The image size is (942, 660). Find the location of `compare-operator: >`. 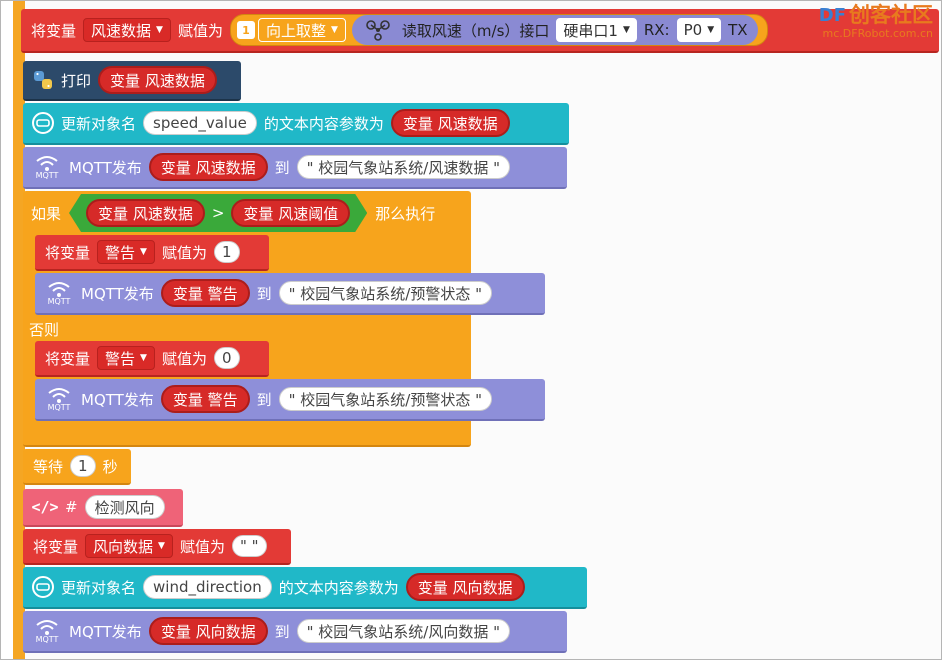

compare-operator: > is located at coordinates (218, 213).